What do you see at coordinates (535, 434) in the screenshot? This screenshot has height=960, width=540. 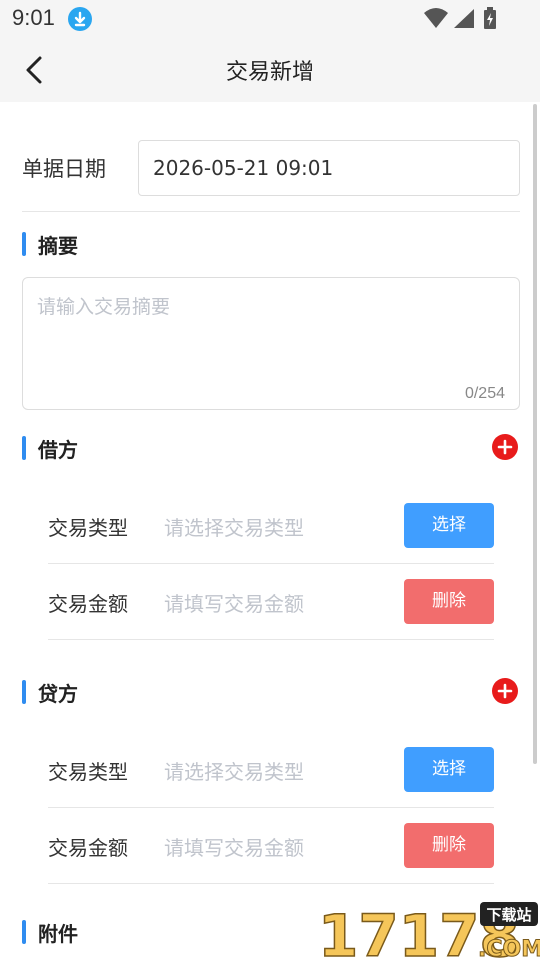 I see `scrollbar` at bounding box center [535, 434].